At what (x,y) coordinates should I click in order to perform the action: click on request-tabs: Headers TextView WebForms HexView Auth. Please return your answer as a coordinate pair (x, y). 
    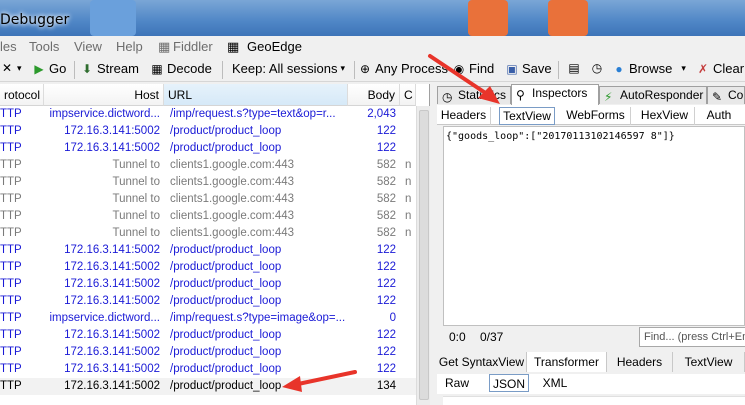
    Looking at the image, I should click on (591, 115).